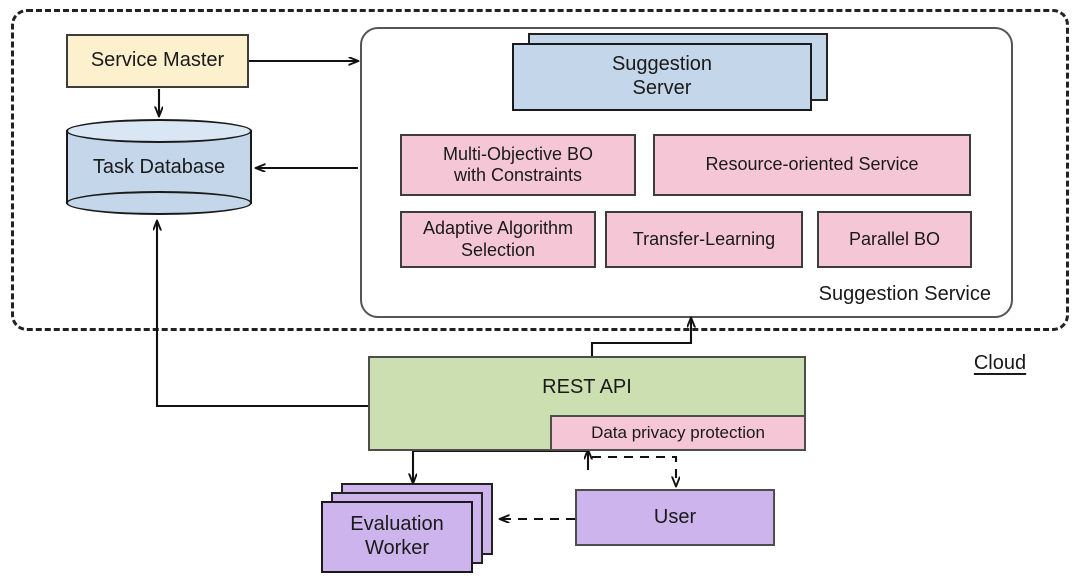 The image size is (1080, 582). I want to click on edge-restapi-to-worker, so click(500, 466).